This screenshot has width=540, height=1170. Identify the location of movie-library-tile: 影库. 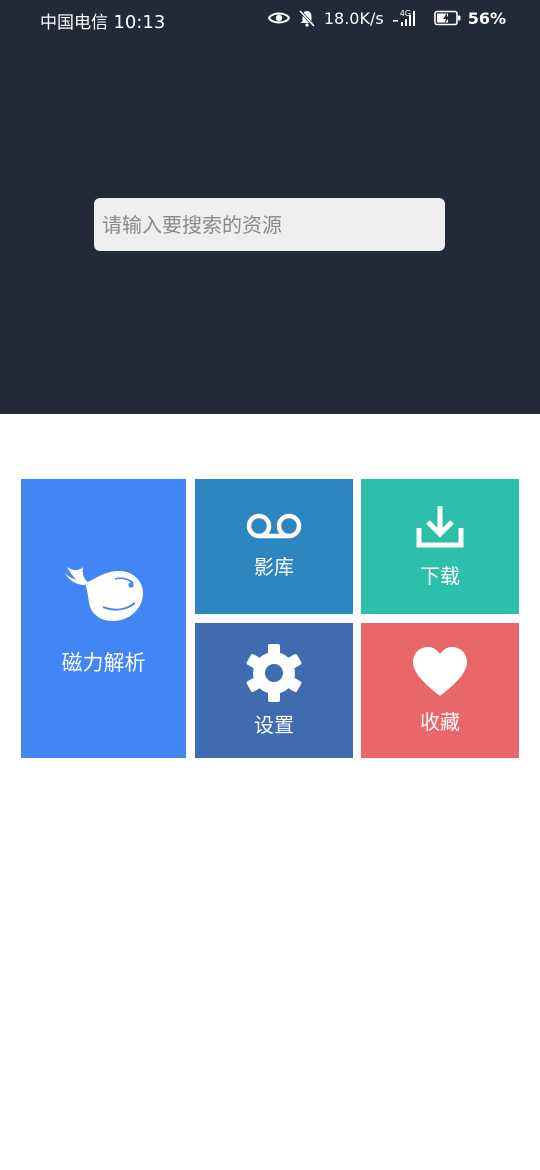
(274, 546).